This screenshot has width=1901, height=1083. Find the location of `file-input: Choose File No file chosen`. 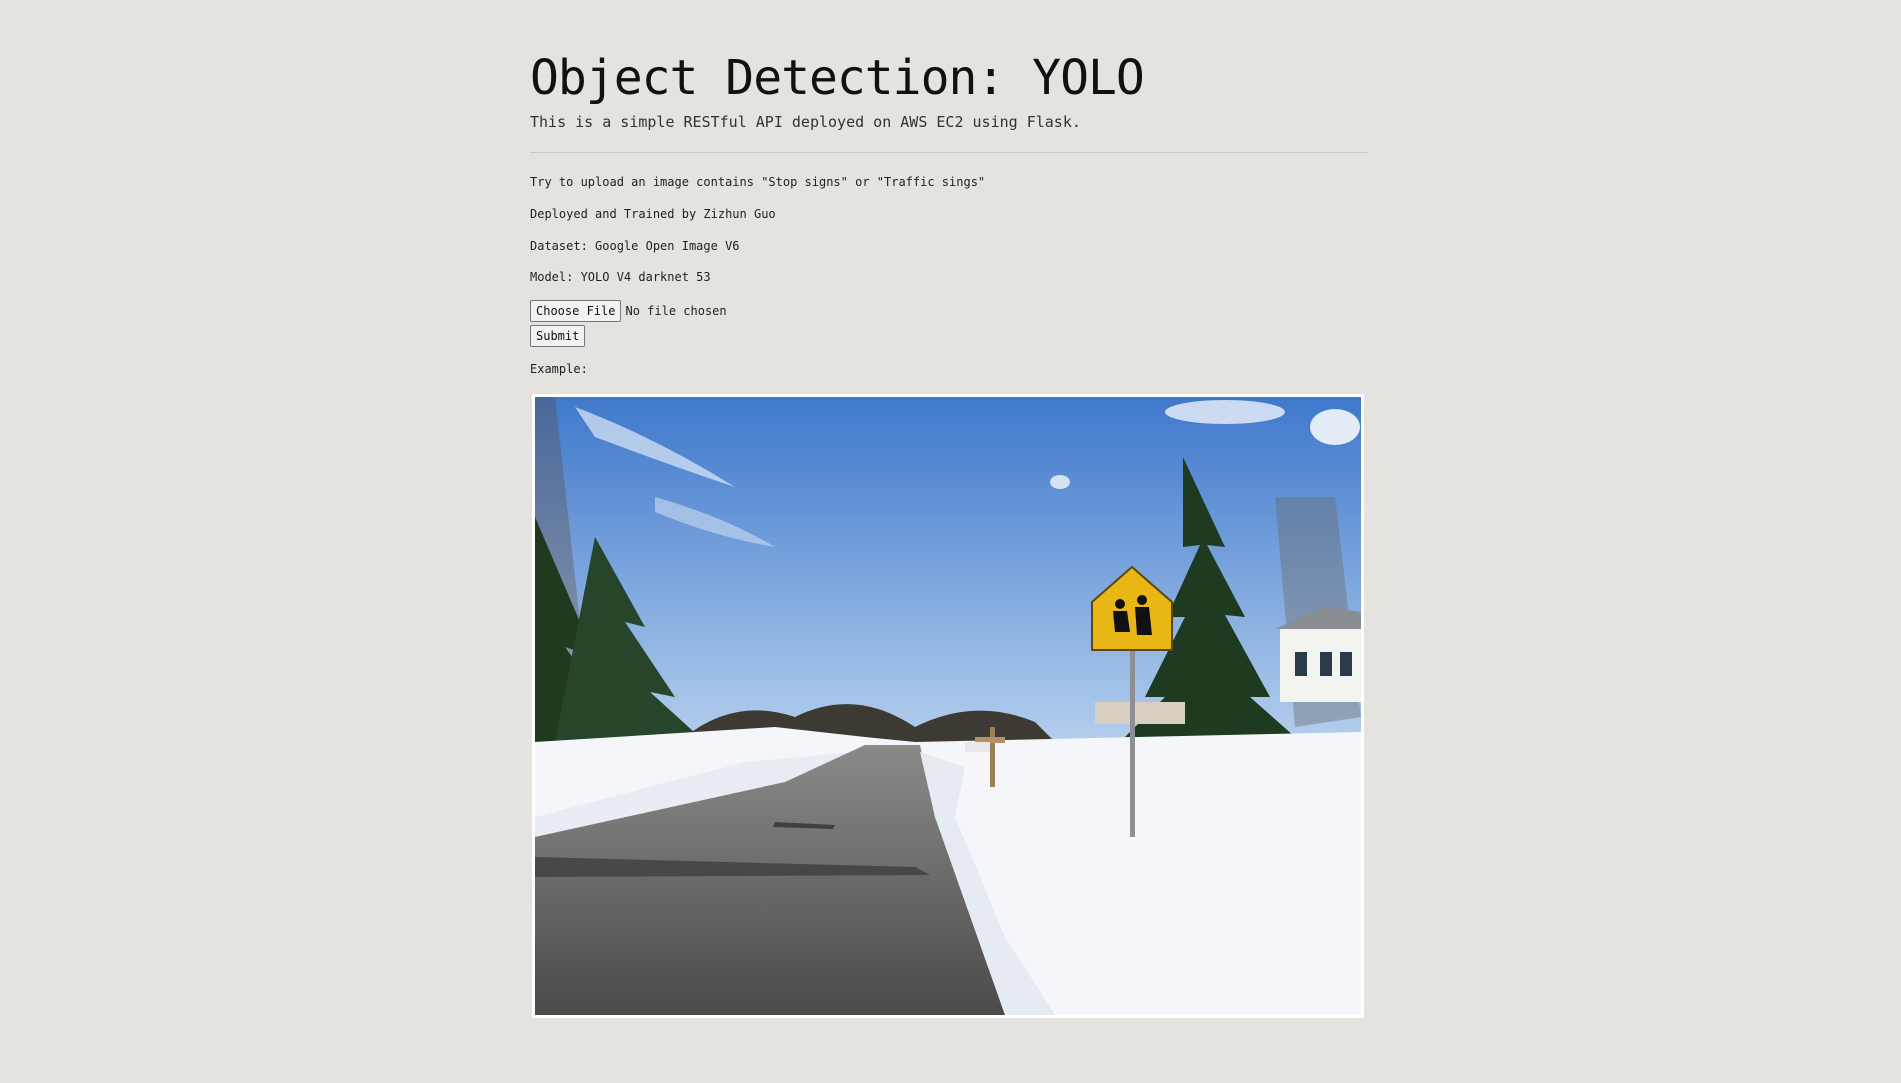

file-input: Choose File No file chosen is located at coordinates (628, 311).